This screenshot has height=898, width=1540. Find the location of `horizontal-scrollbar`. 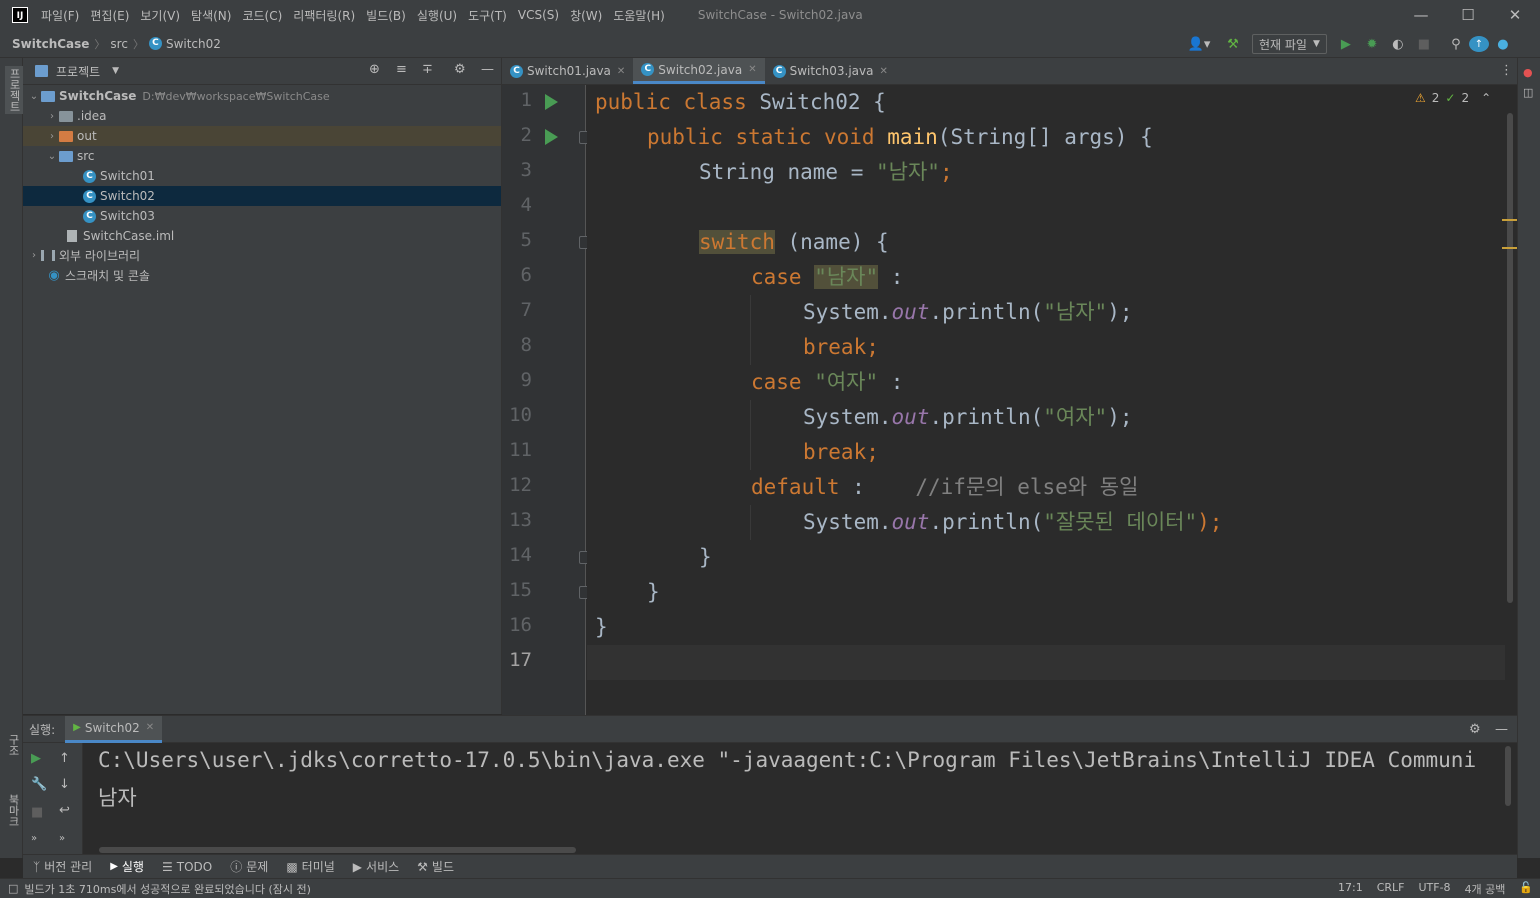

horizontal-scrollbar is located at coordinates (337, 850).